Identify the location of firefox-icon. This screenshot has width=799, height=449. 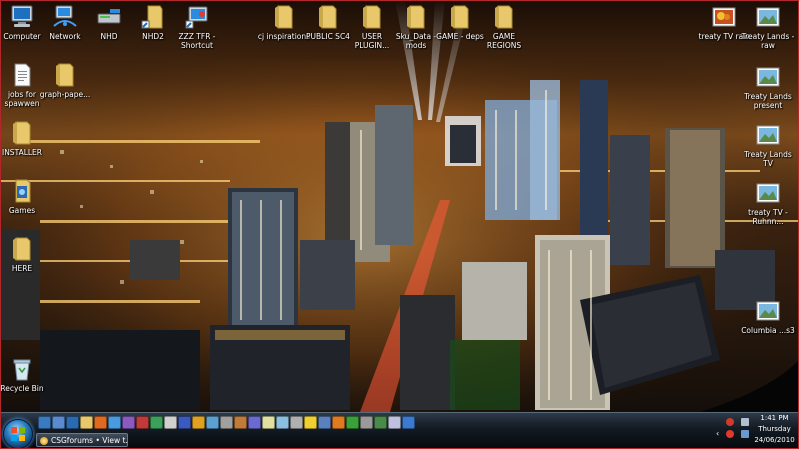
(100, 422).